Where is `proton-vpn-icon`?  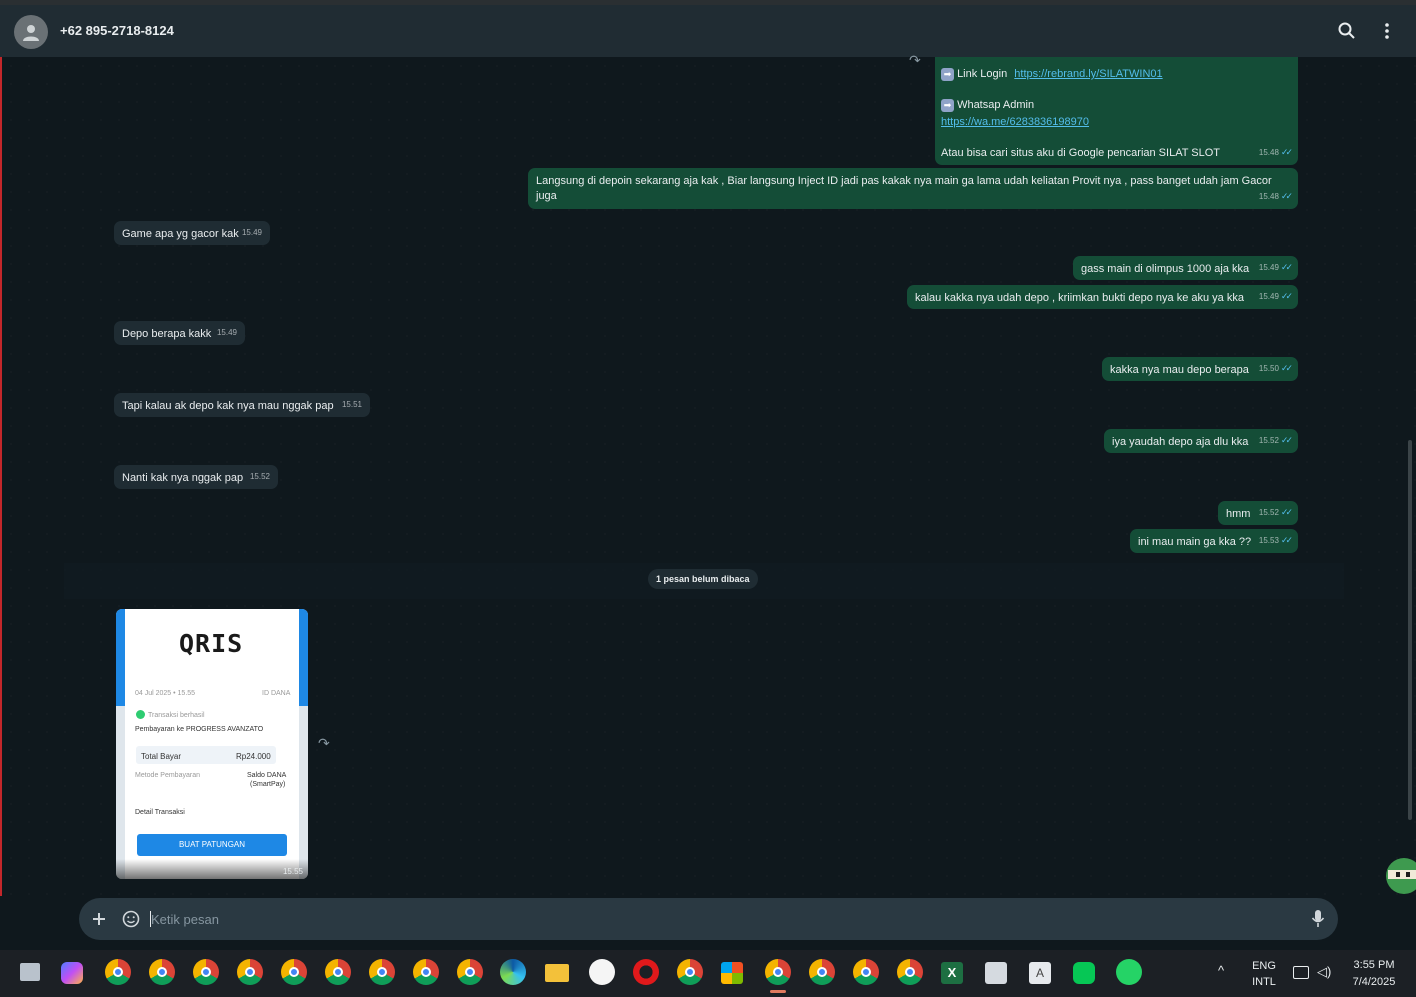 proton-vpn-icon is located at coordinates (602, 972).